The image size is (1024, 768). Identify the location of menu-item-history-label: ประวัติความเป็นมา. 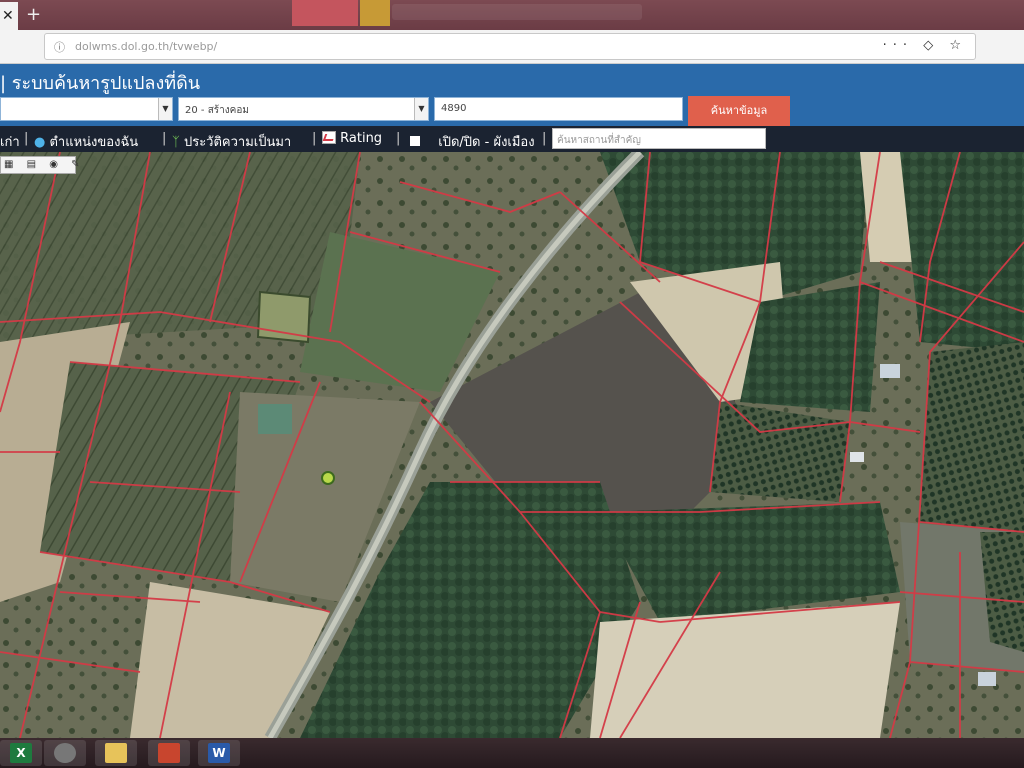
(237, 142).